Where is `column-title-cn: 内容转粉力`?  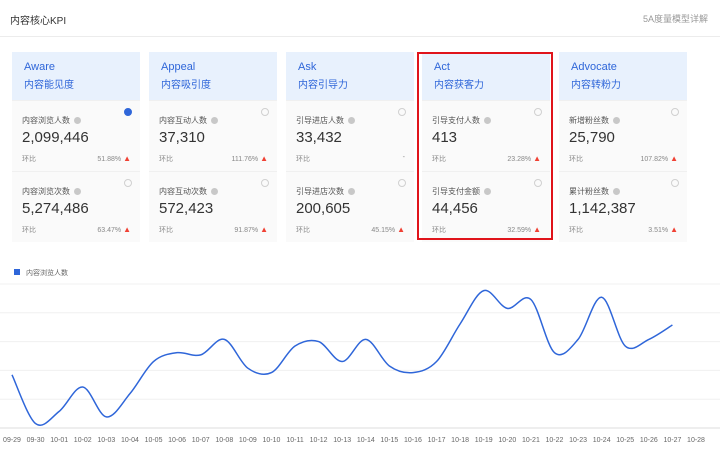
column-title-cn: 内容转粉力 is located at coordinates (596, 85).